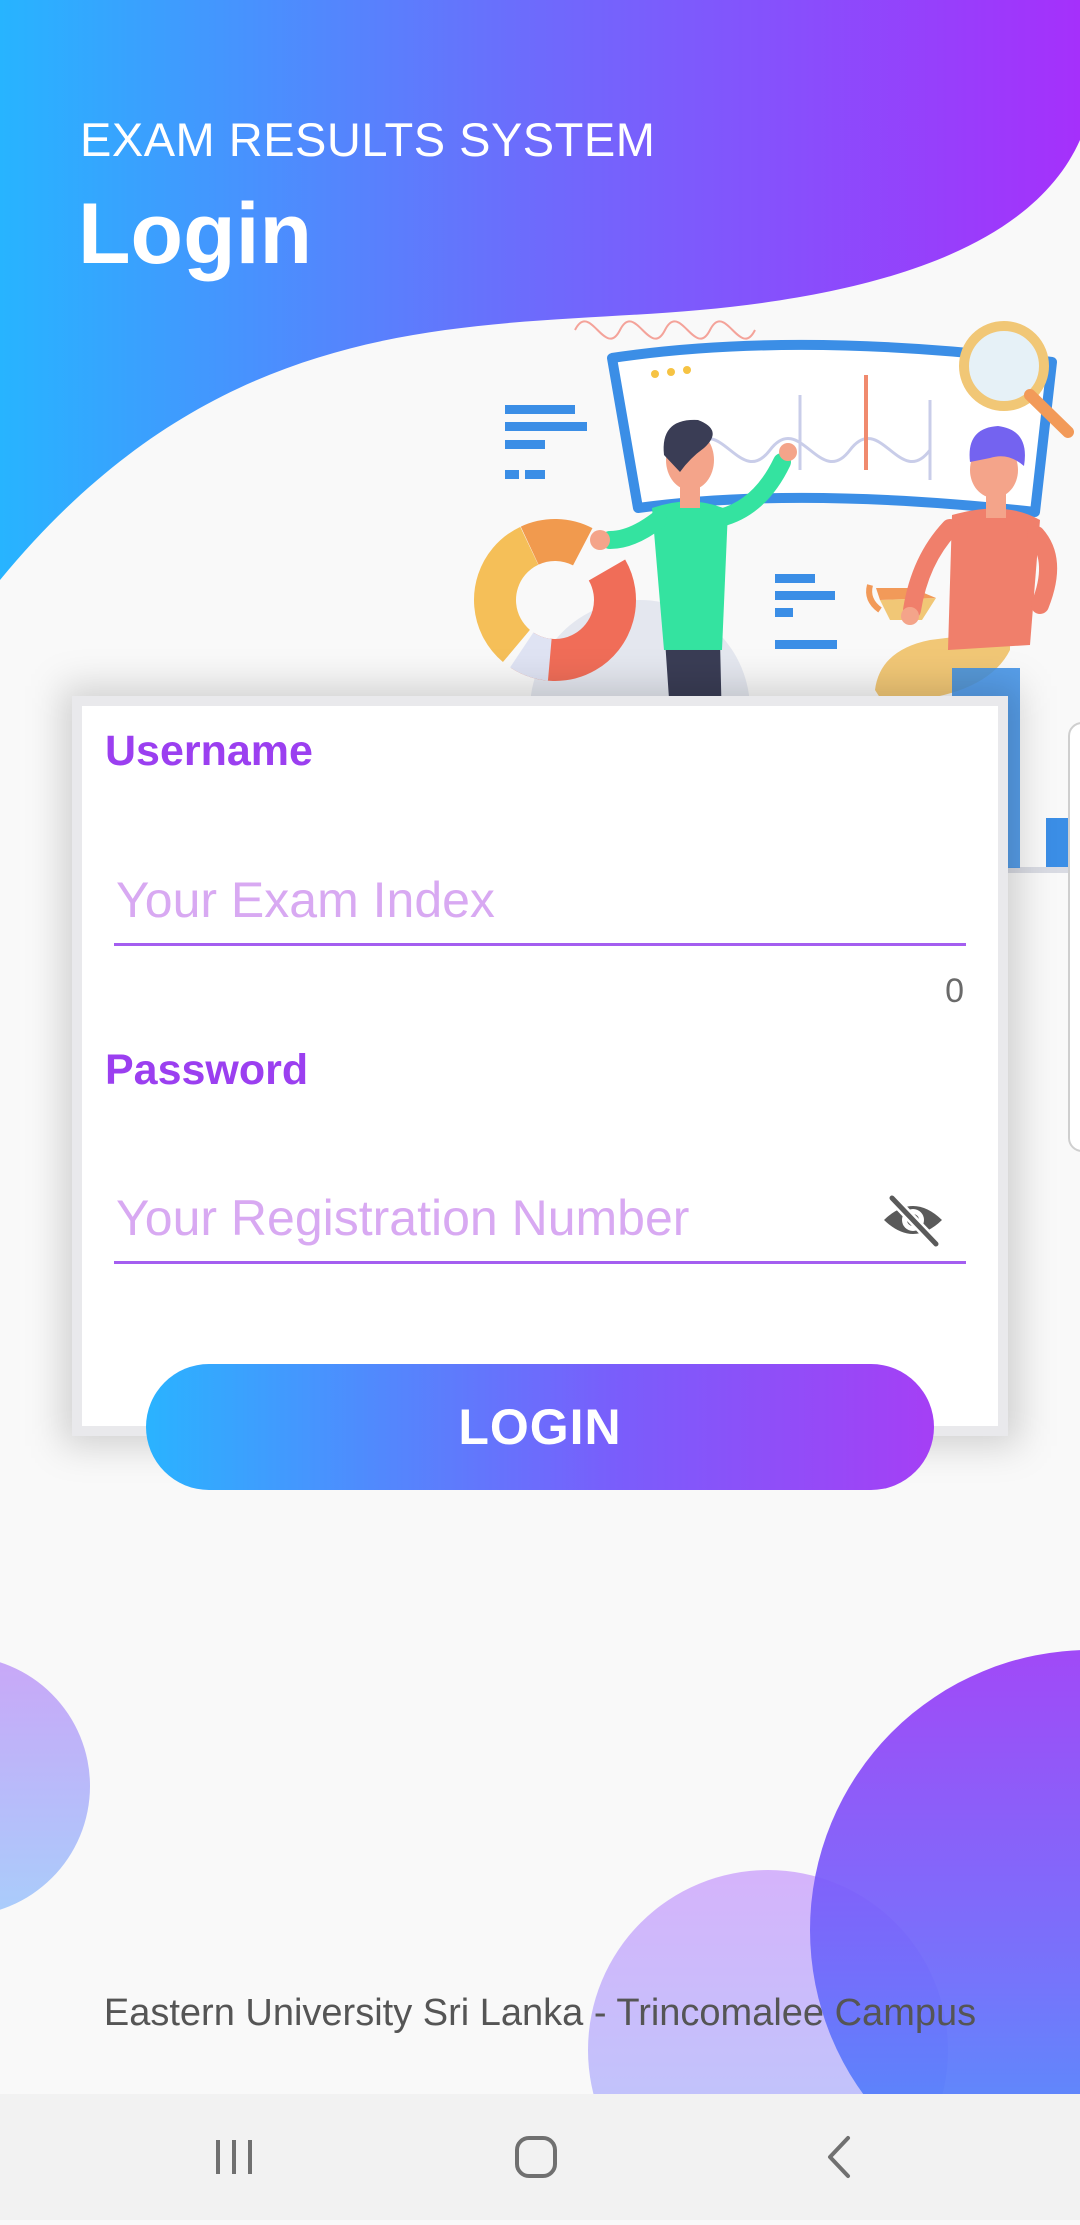  I want to click on back-icon, so click(839, 2157).